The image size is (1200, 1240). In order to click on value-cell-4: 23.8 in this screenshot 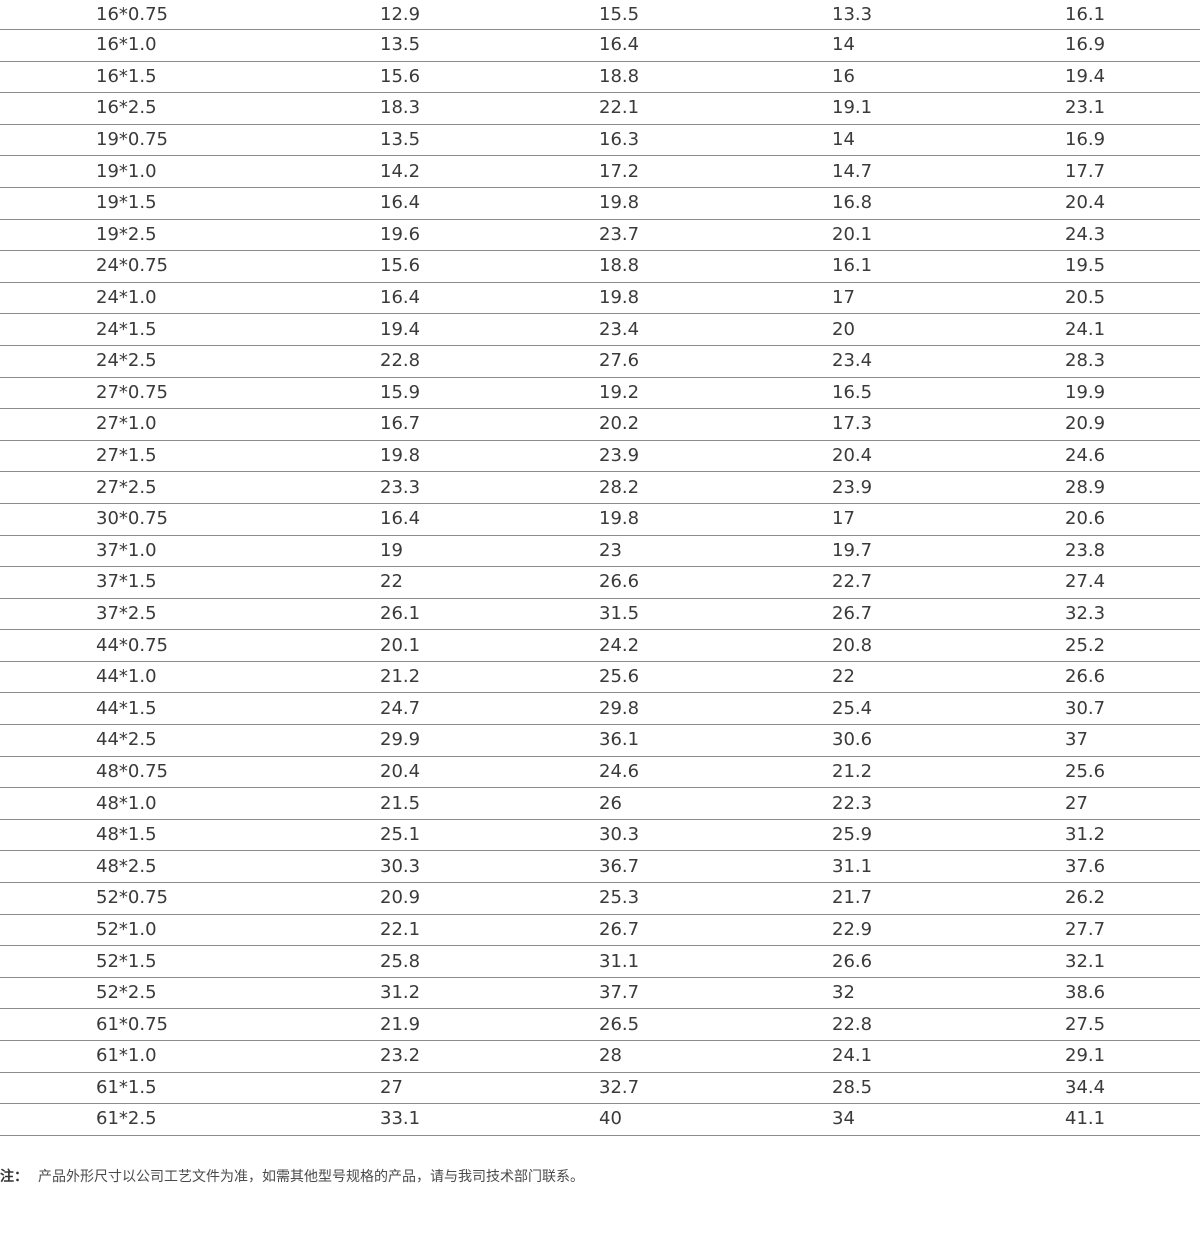, I will do `click(1132, 551)`.